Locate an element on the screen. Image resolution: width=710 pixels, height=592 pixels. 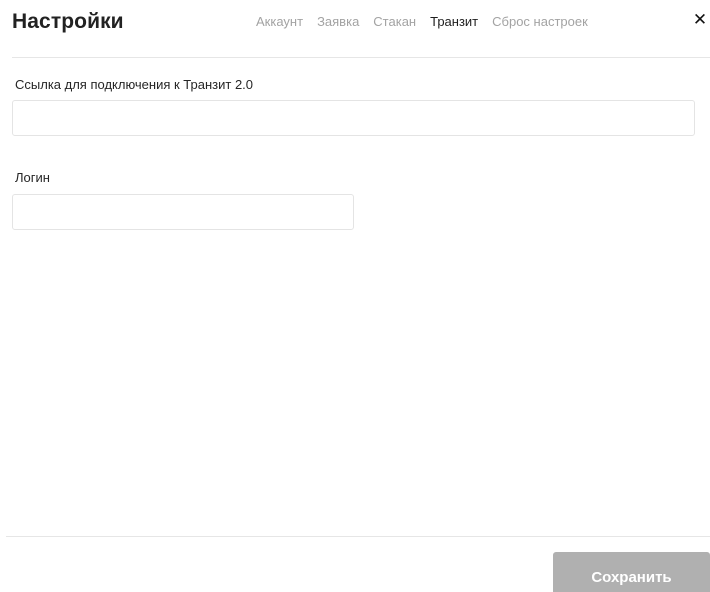
tab-reset-settings: Сброс настроек is located at coordinates (540, 22).